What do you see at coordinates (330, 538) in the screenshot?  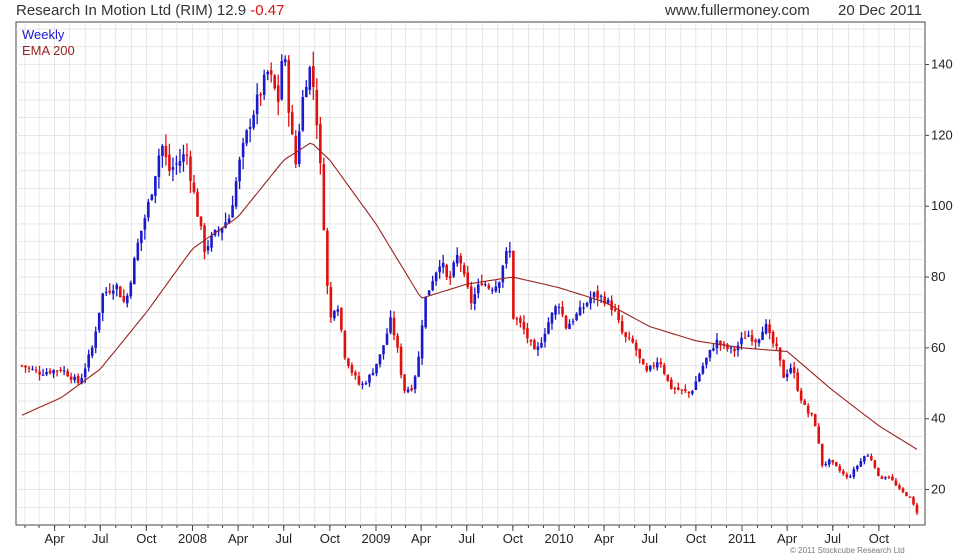 I see `x-tick-label: Oct` at bounding box center [330, 538].